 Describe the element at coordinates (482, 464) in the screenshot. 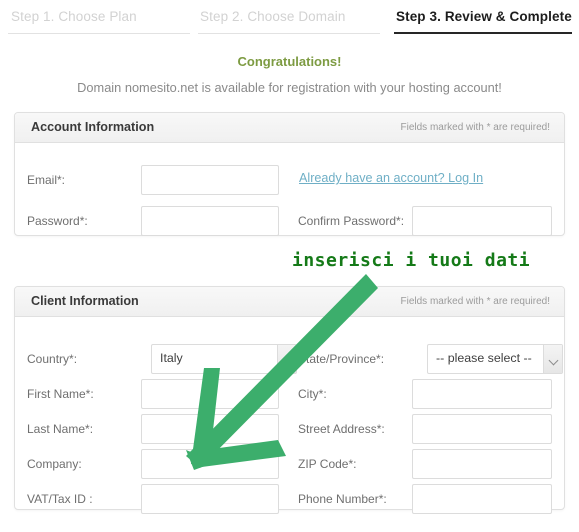

I see `zip-code-input` at that location.